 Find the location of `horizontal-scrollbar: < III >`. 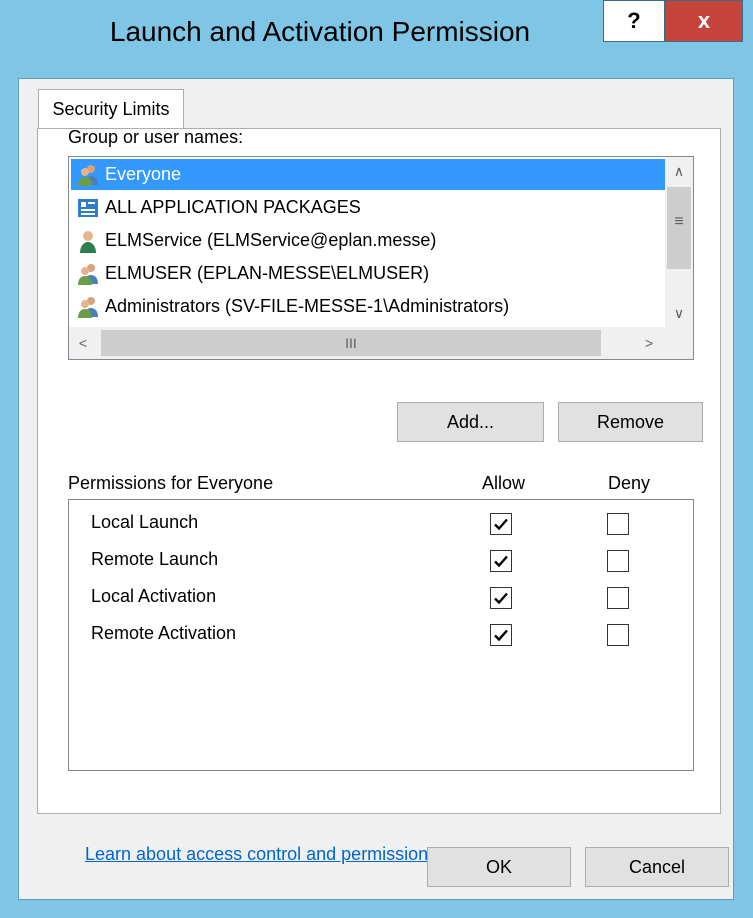

horizontal-scrollbar: < III > is located at coordinates (367, 343).